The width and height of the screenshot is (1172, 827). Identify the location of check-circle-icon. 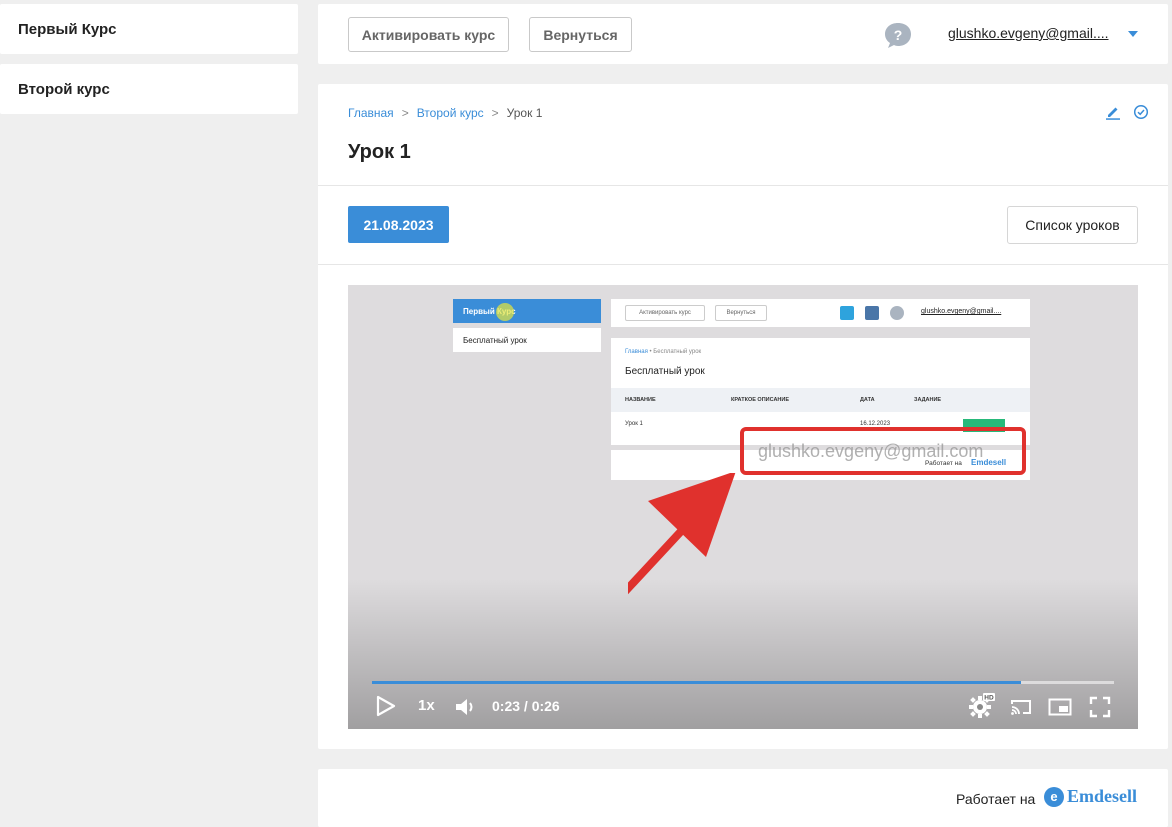
(1141, 112).